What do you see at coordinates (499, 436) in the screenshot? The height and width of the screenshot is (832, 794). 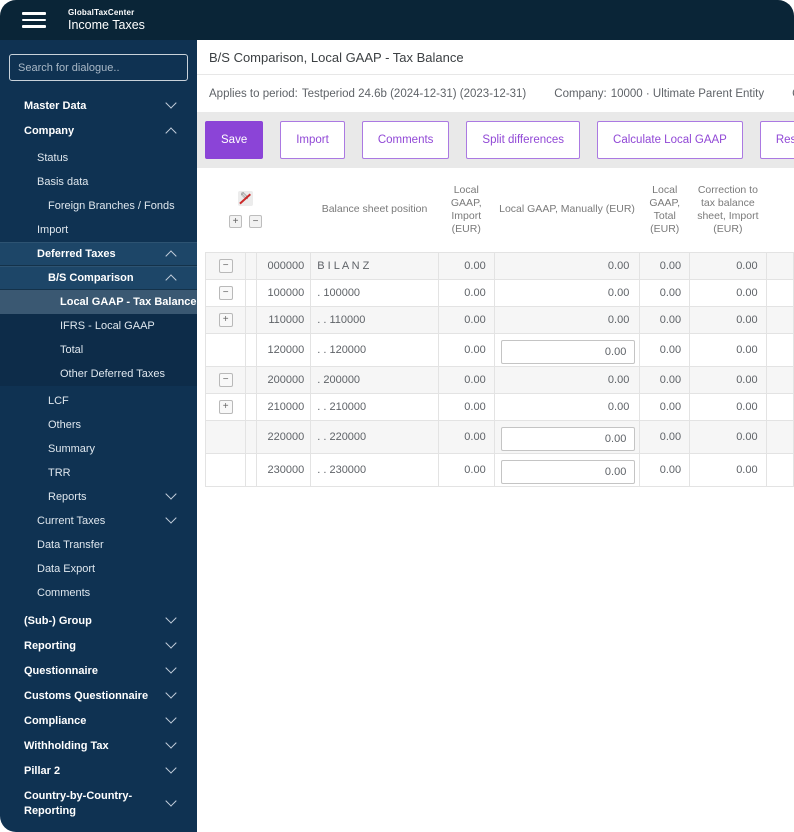 I see `table-row: 220000 . . 220000 0.00 0.00 0.00` at bounding box center [499, 436].